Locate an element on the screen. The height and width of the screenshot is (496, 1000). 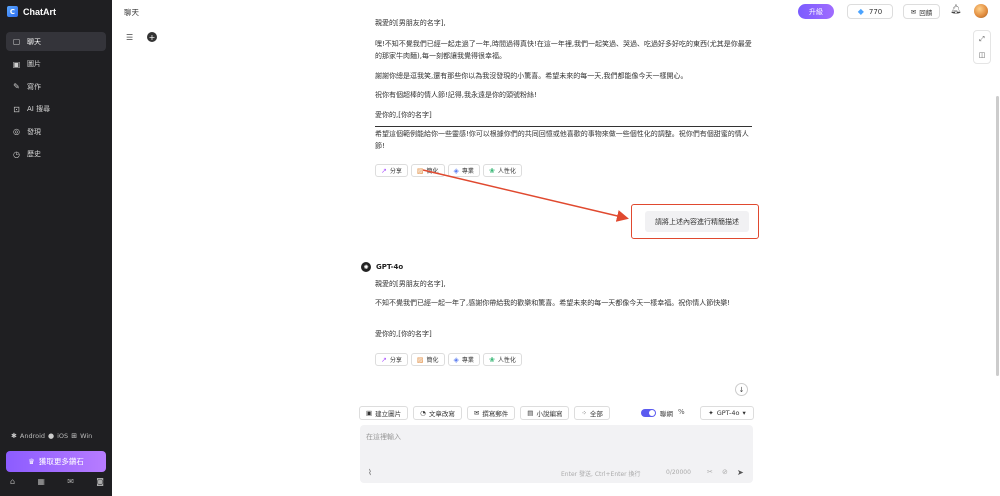
chatart-logo-icon: C is located at coordinates (12, 11).